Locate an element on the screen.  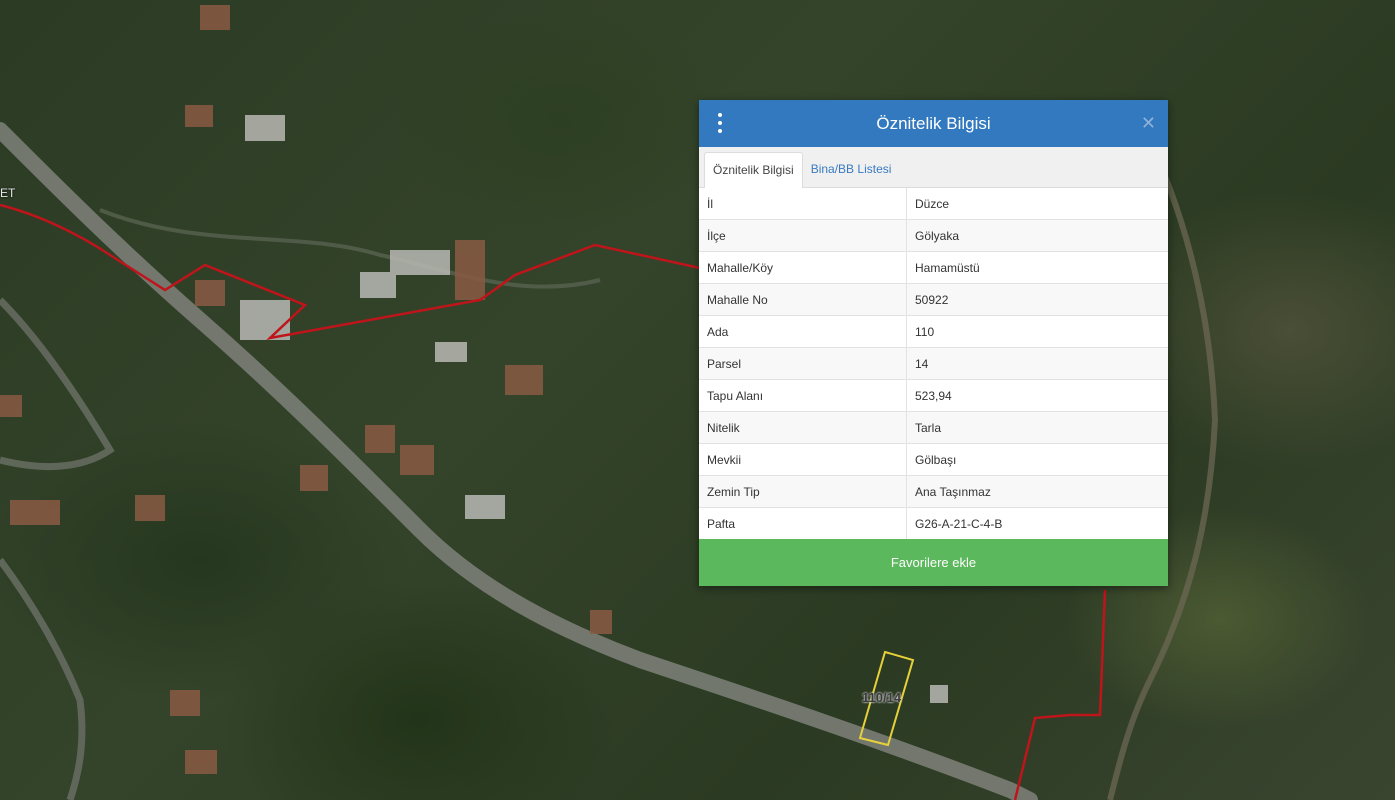
row-key: İl is located at coordinates (803, 204).